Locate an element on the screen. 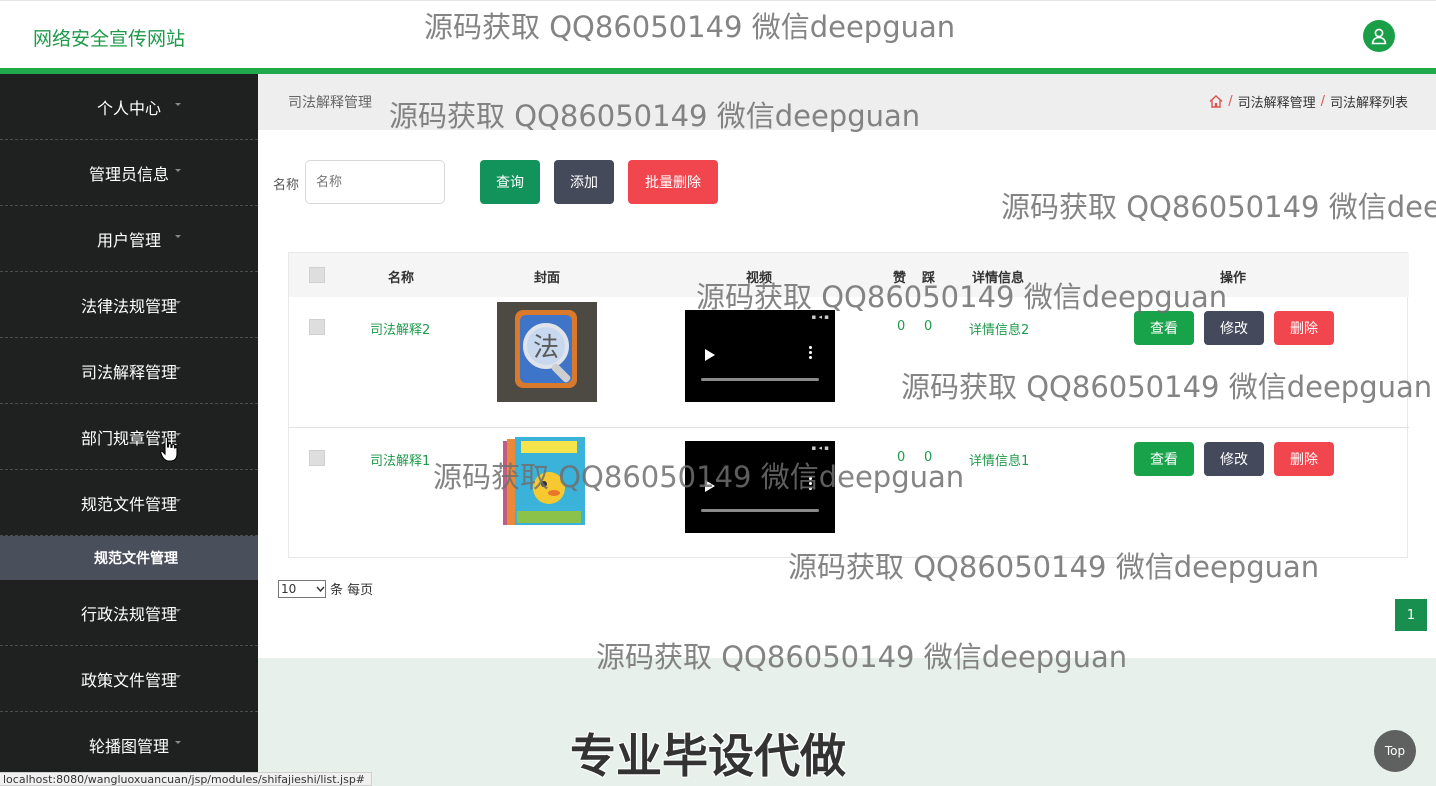  sidebar-item-label: 轮播图管理 is located at coordinates (128, 746).